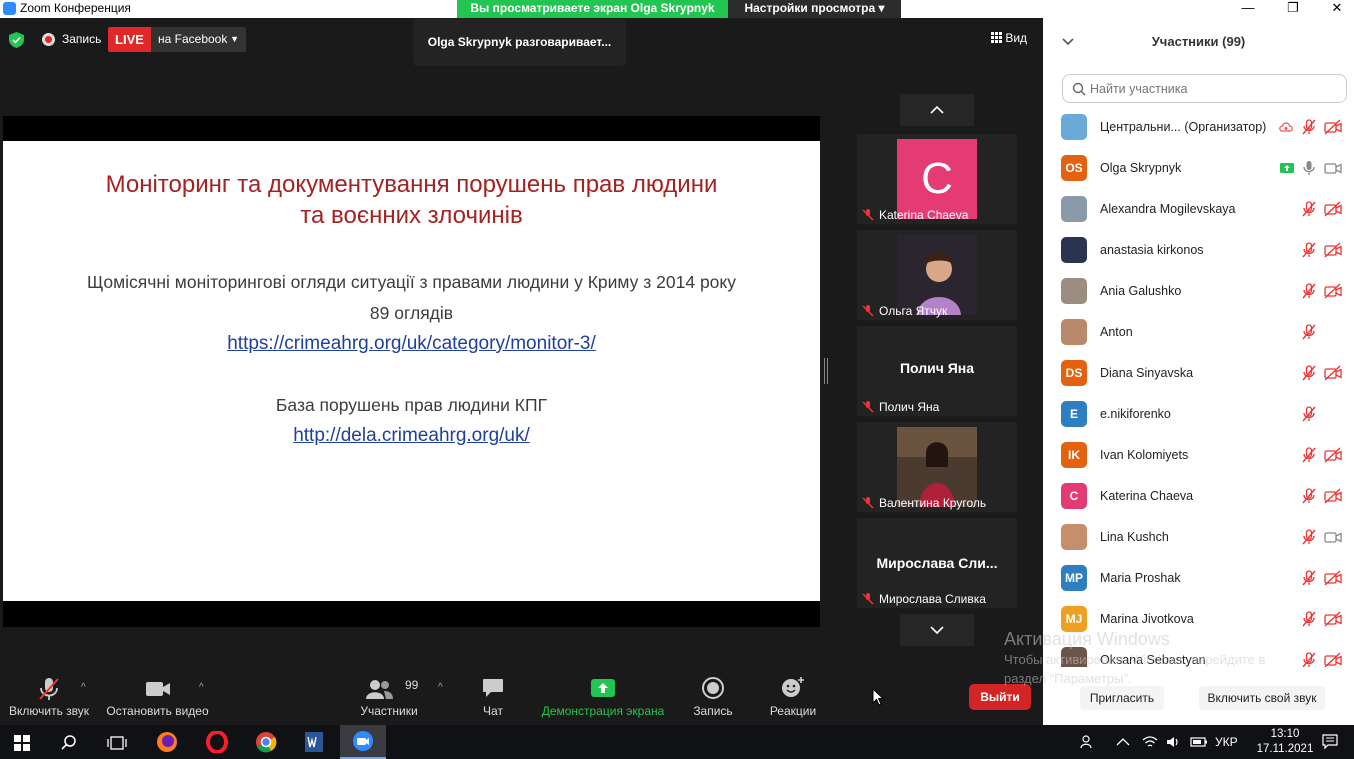 Image resolution: width=1354 pixels, height=759 pixels. Describe the element at coordinates (1262, 698) in the screenshot. I see `unmute-self-button: Включить свой звук` at that location.